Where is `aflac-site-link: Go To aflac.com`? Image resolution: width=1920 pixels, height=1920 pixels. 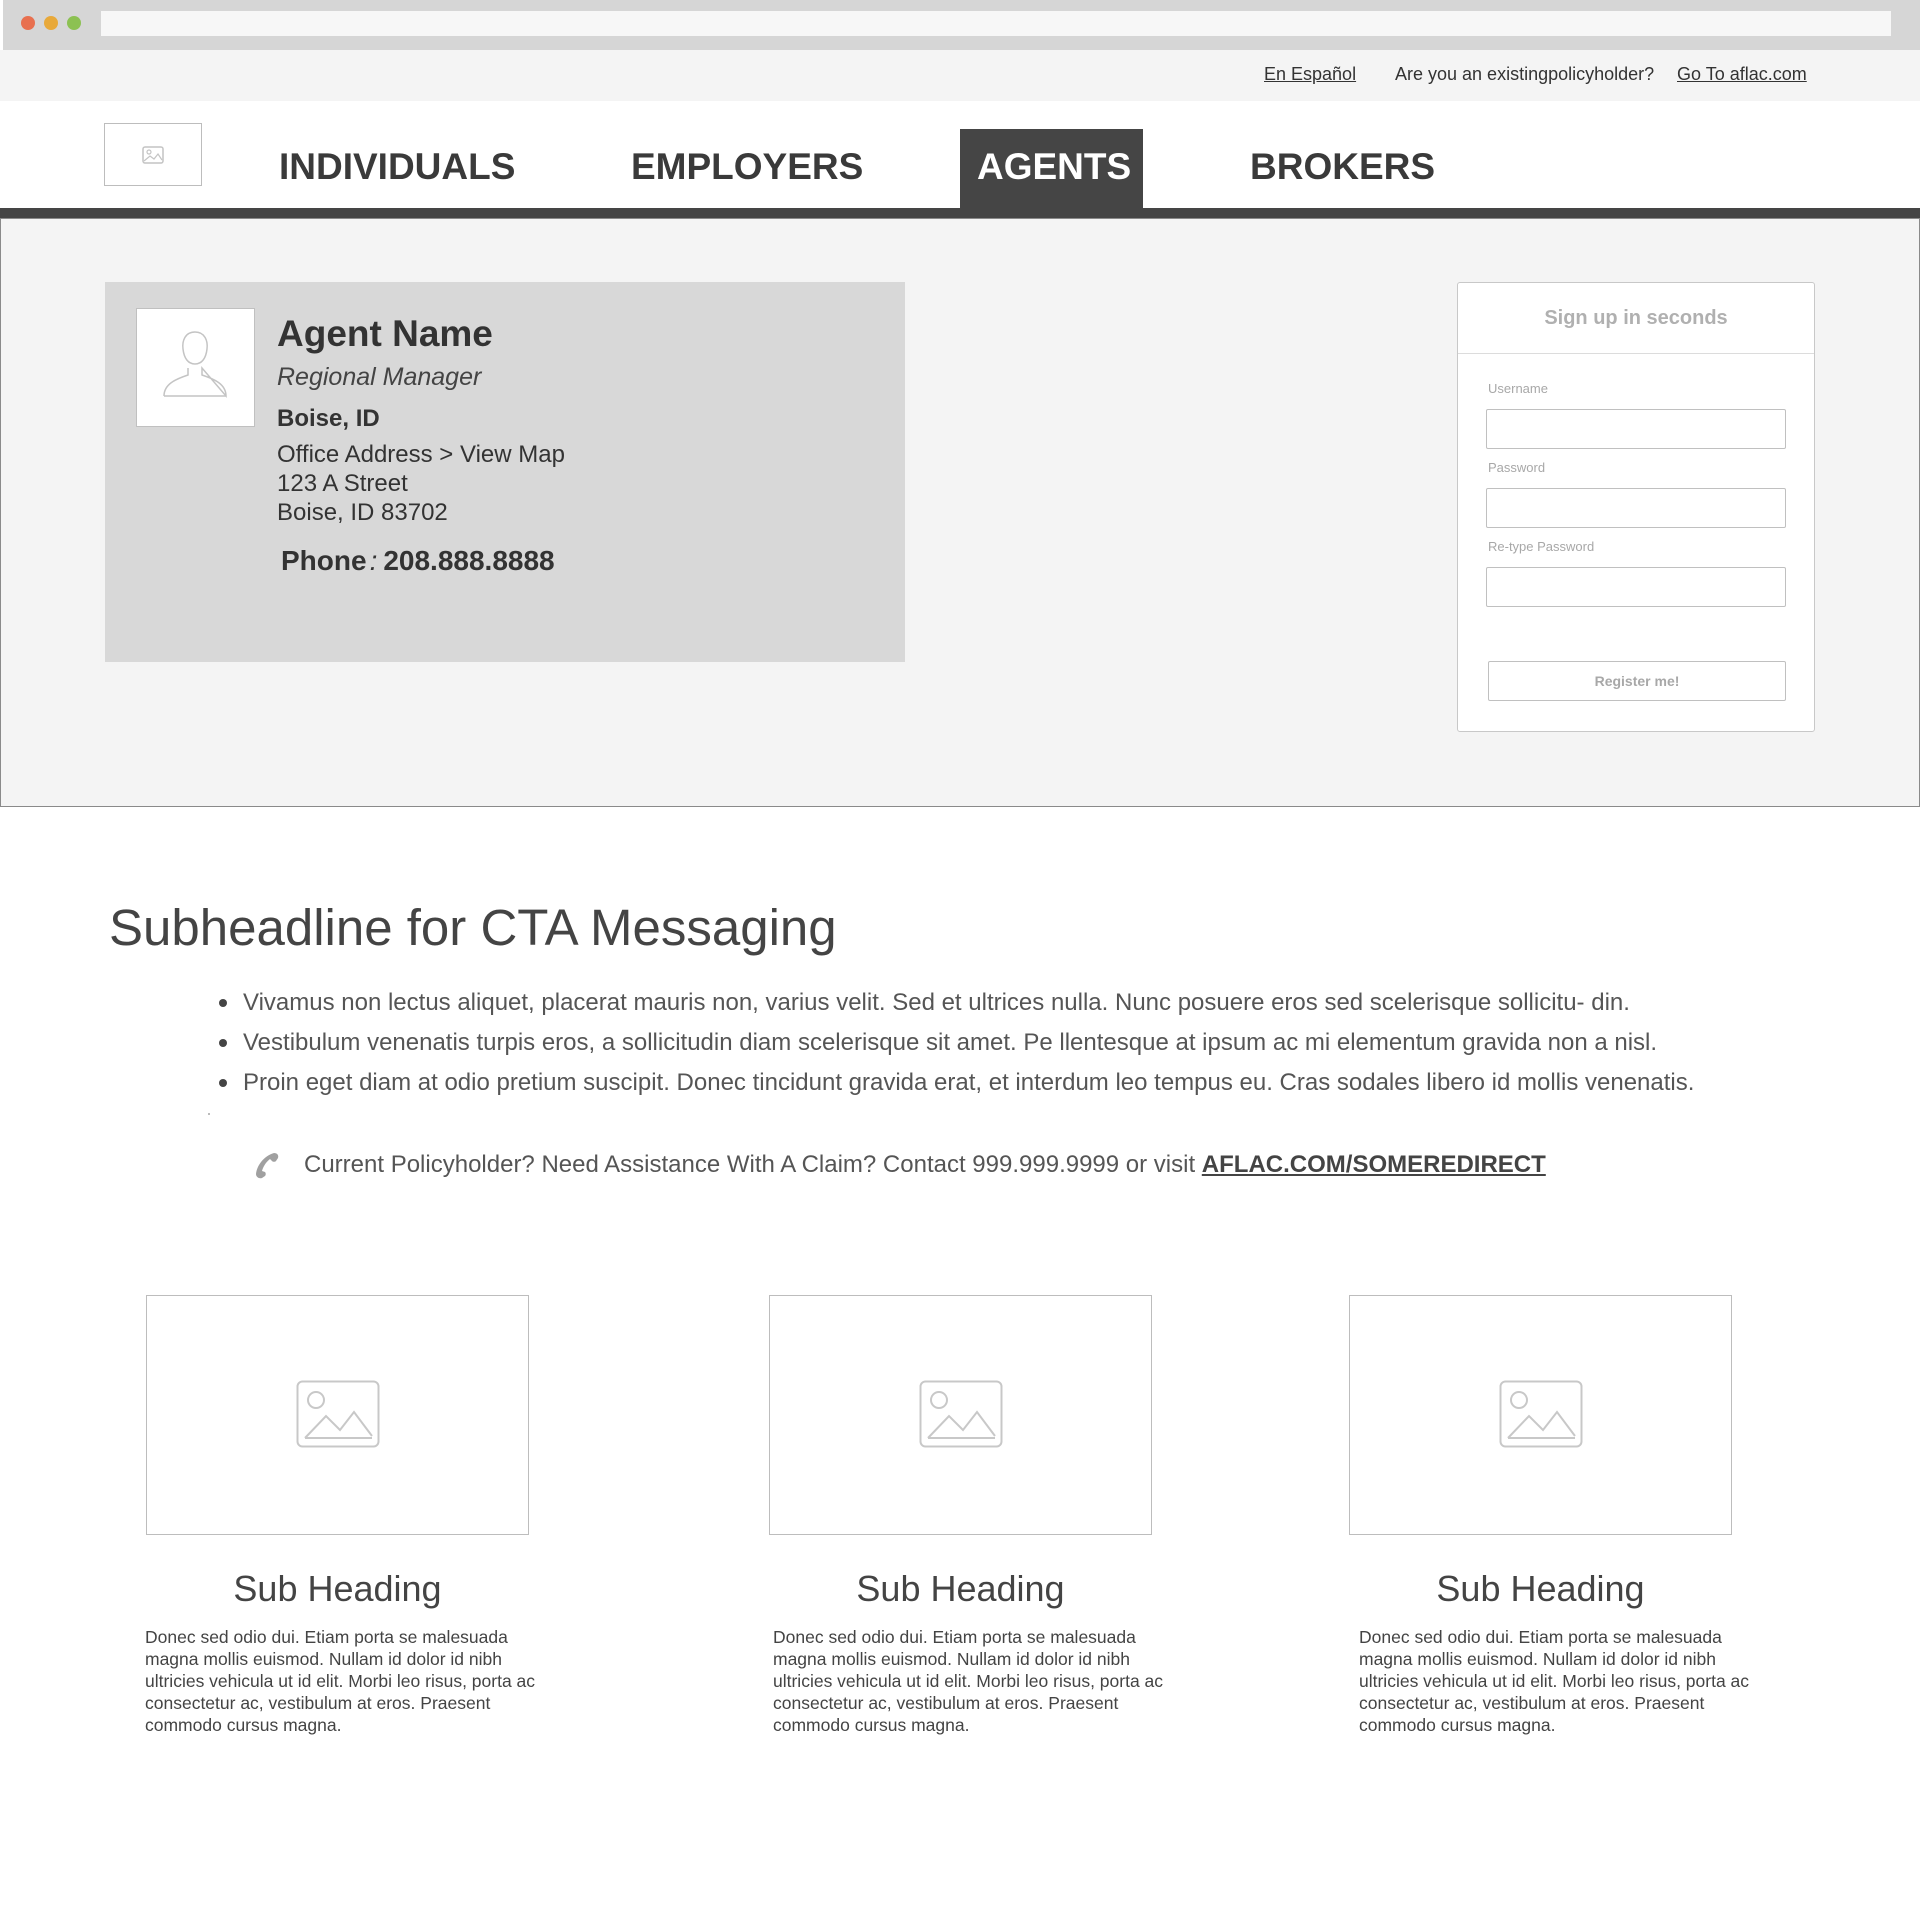
aflac-site-link: Go To aflac.com is located at coordinates (1742, 74).